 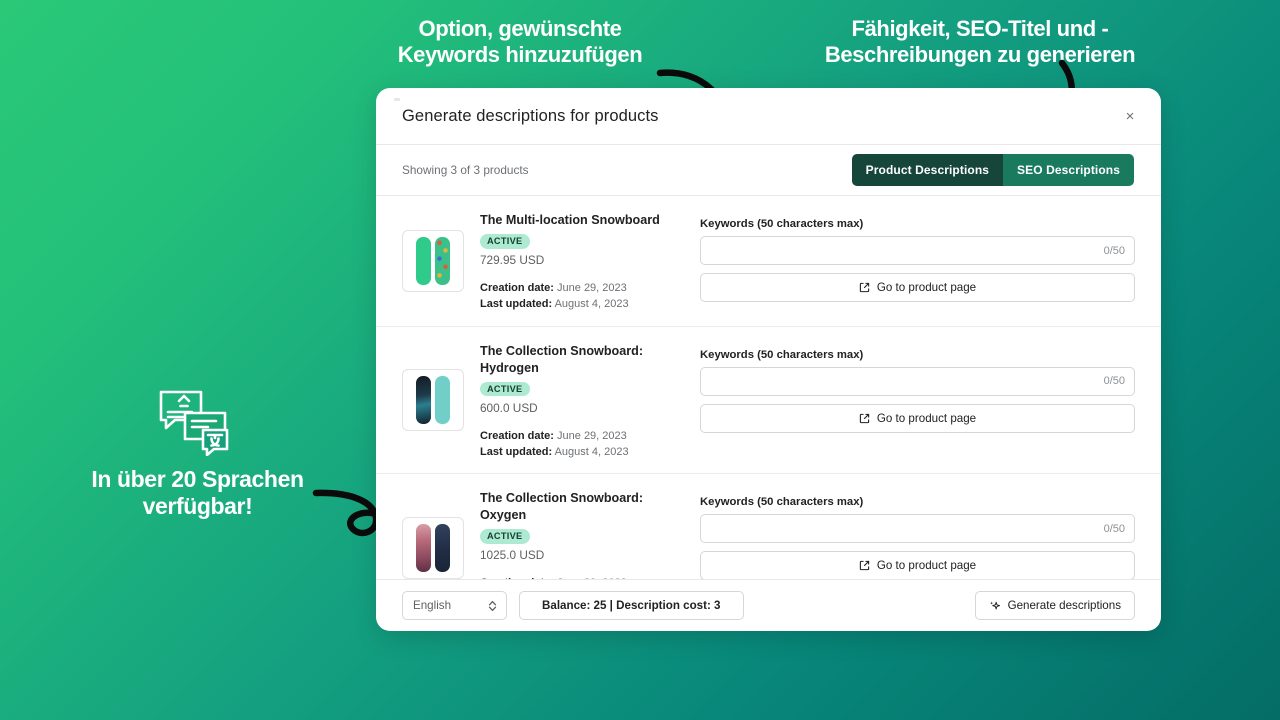 I want to click on language-select-value: English, so click(x=432, y=605).